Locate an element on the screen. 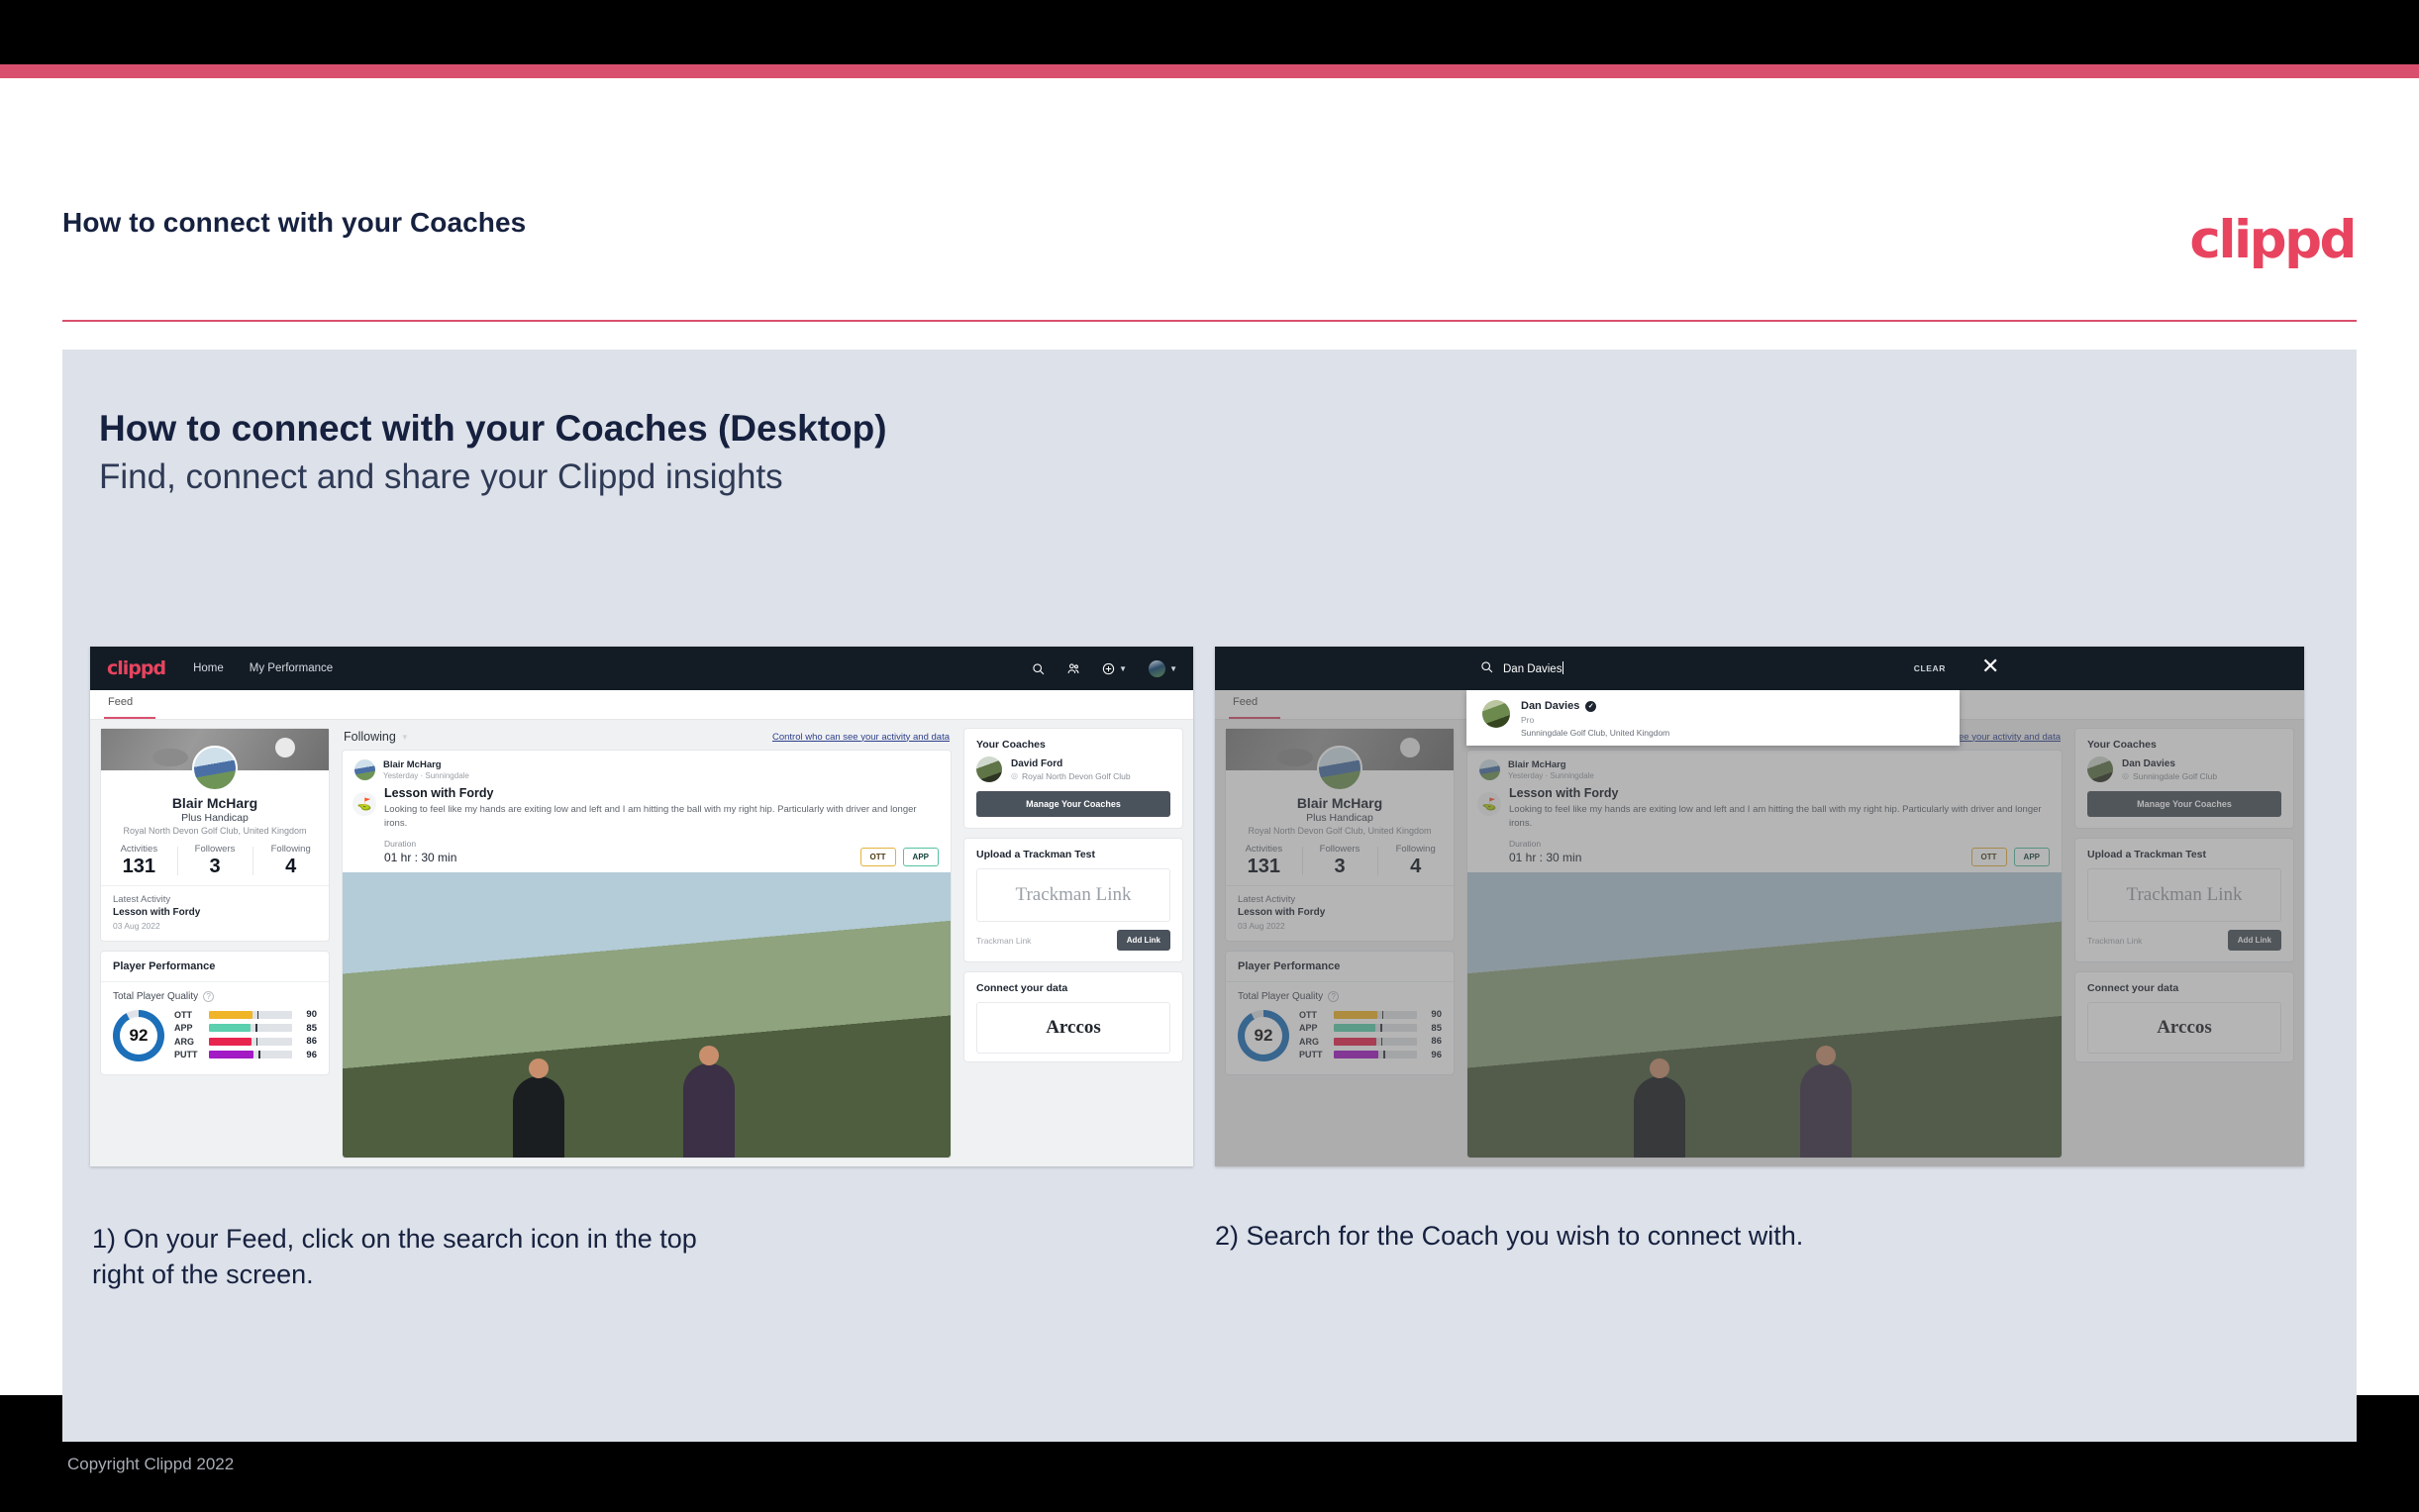 The height and width of the screenshot is (1512, 2419). header-divider is located at coordinates (1209, 321).